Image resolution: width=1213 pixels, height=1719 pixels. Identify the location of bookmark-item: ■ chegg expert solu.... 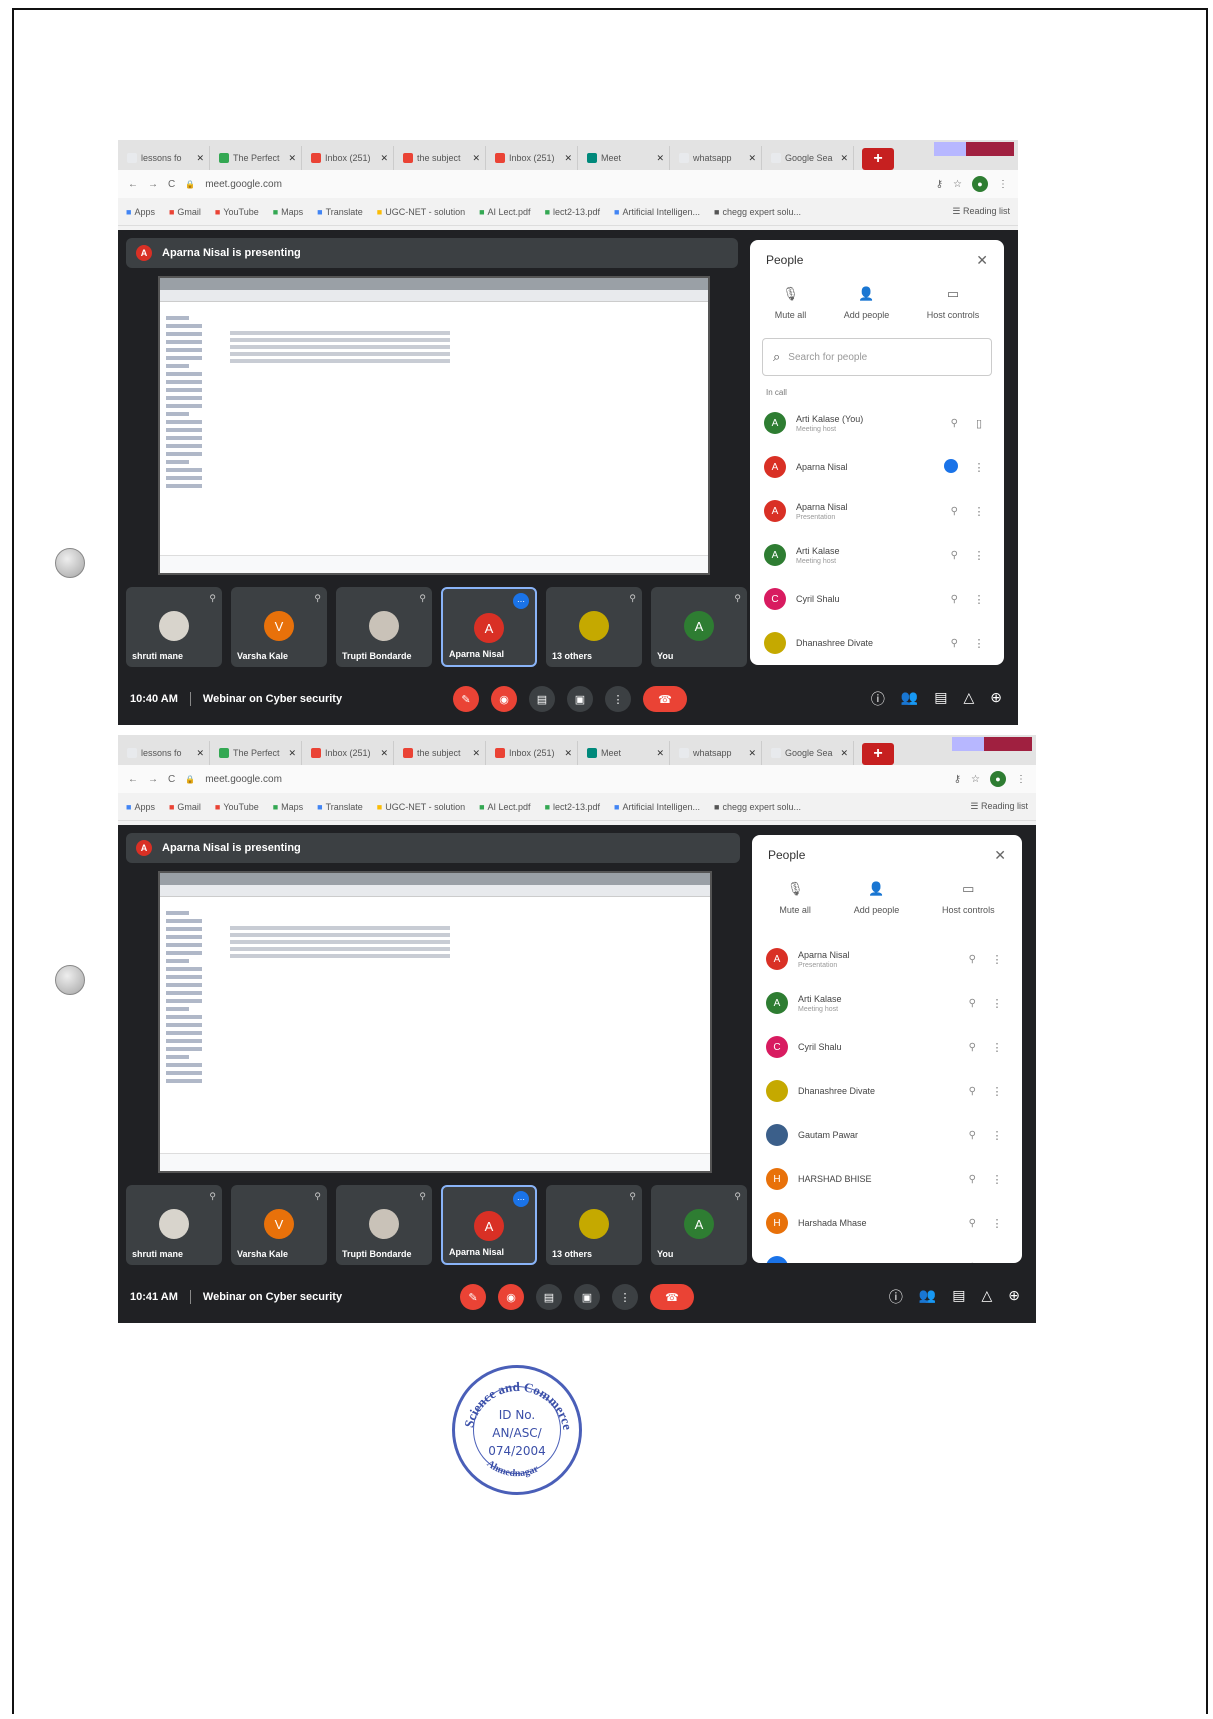
(757, 807).